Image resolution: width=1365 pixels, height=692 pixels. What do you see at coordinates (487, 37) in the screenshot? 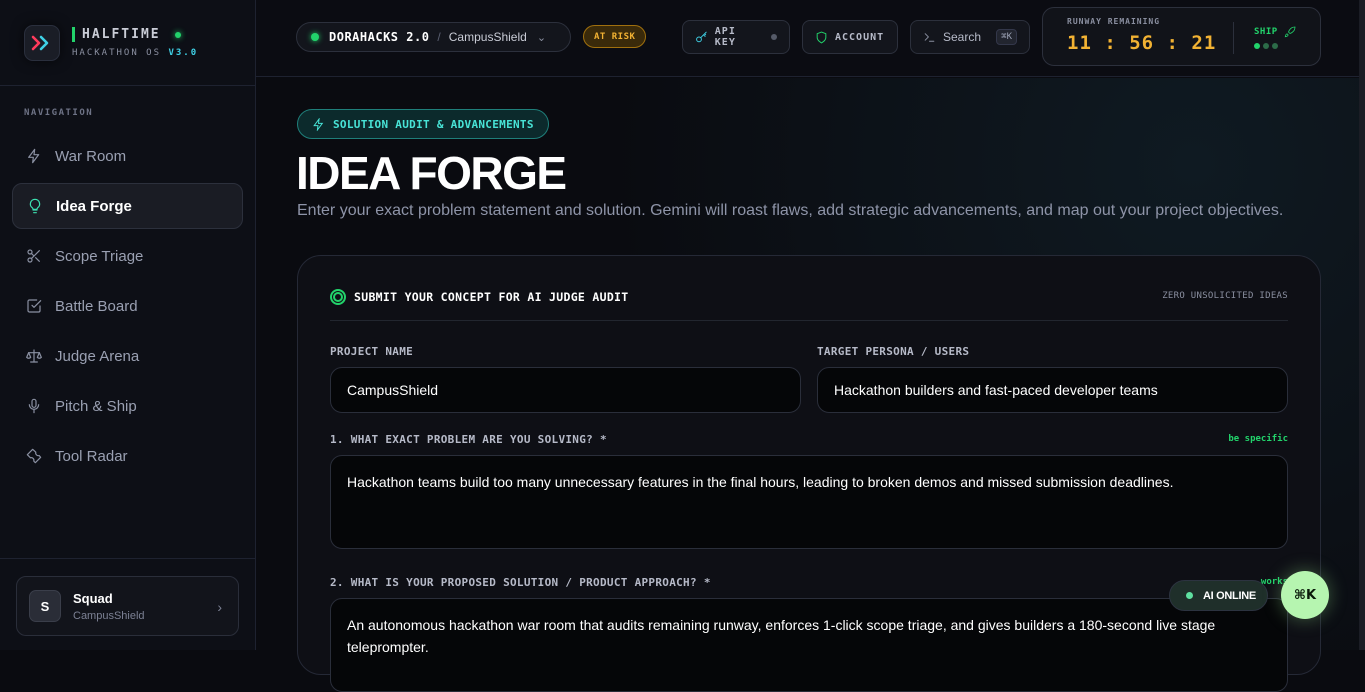
I see `project-name: CampusShield` at bounding box center [487, 37].